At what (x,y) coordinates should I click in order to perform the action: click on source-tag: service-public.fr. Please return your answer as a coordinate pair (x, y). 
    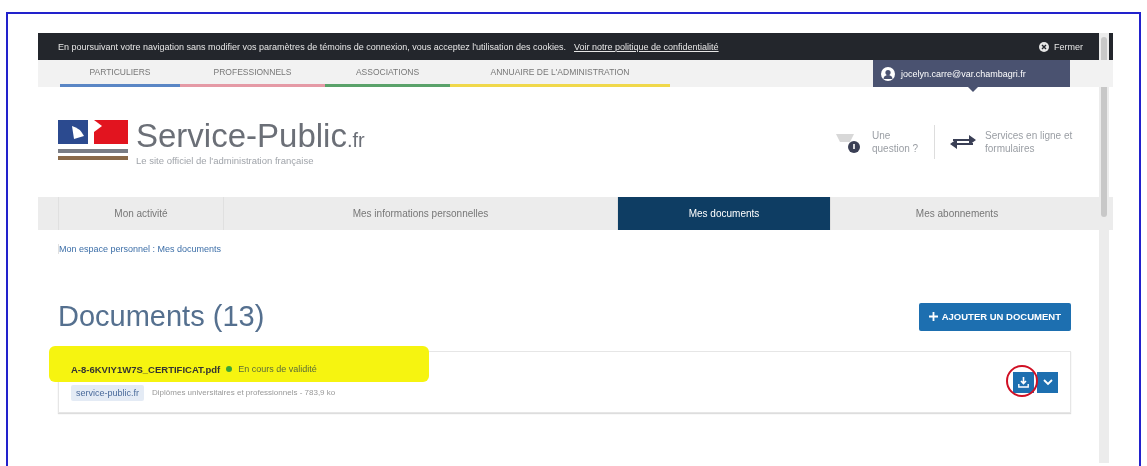
    Looking at the image, I should click on (108, 392).